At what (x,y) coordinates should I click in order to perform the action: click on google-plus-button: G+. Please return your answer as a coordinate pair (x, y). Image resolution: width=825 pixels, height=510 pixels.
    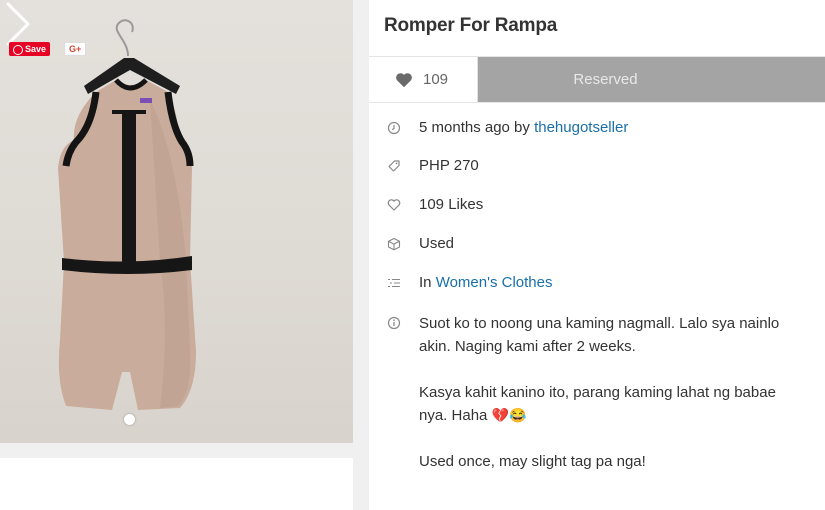
    Looking at the image, I should click on (75, 49).